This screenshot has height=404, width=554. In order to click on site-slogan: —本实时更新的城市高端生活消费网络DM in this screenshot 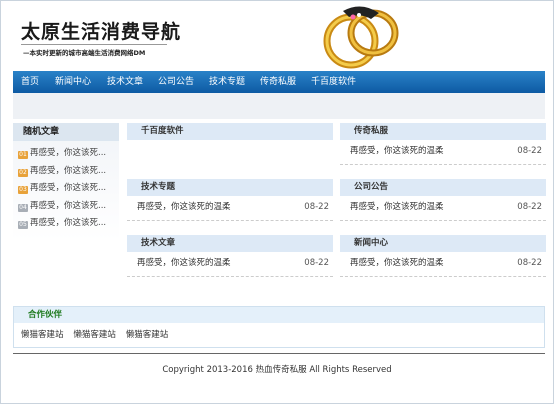, I will do `click(84, 53)`.